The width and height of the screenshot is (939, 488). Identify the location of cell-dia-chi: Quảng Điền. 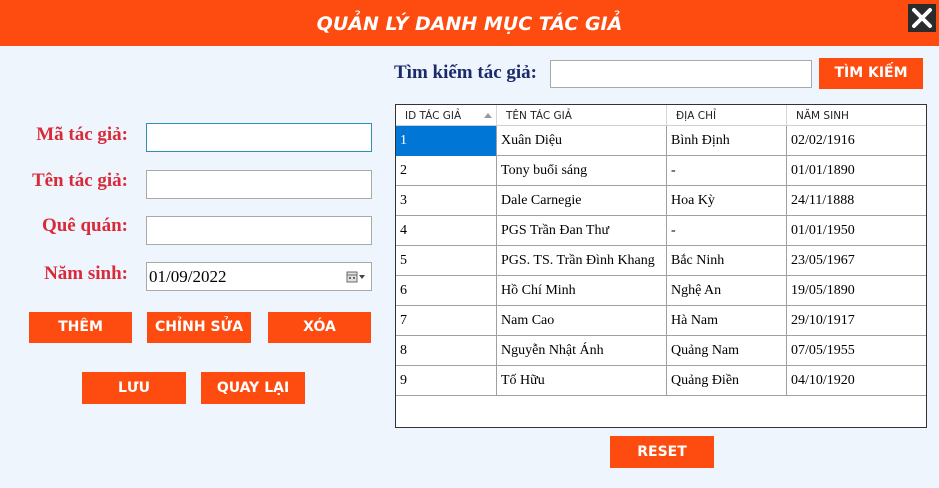
(727, 381).